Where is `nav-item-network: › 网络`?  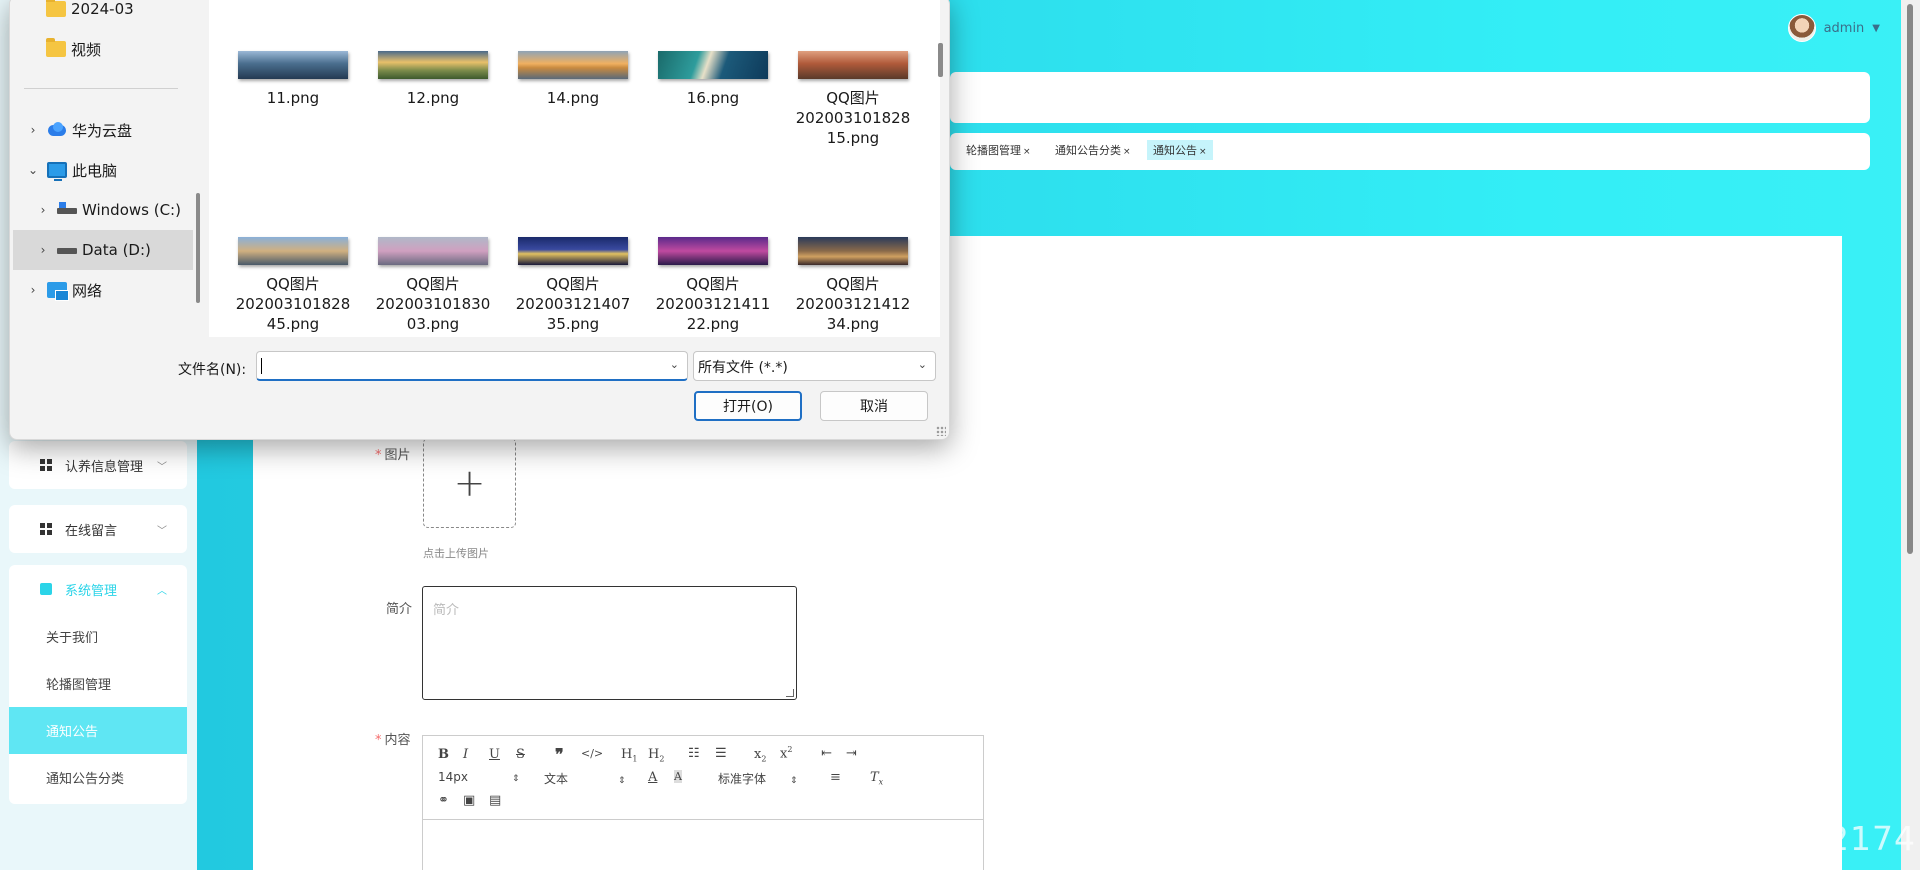 nav-item-network: › 网络 is located at coordinates (63, 290).